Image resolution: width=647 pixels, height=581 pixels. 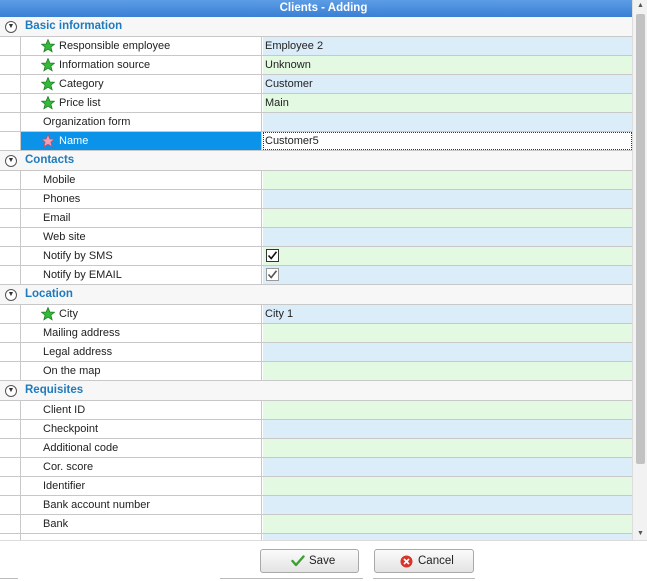 I want to click on field-label: Notify by EMAIL, so click(x=82, y=275).